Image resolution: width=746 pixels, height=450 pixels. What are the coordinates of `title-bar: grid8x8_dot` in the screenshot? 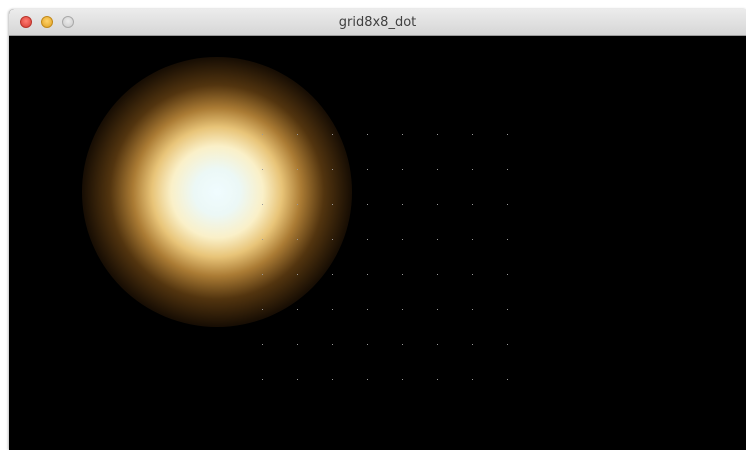 It's located at (377, 22).